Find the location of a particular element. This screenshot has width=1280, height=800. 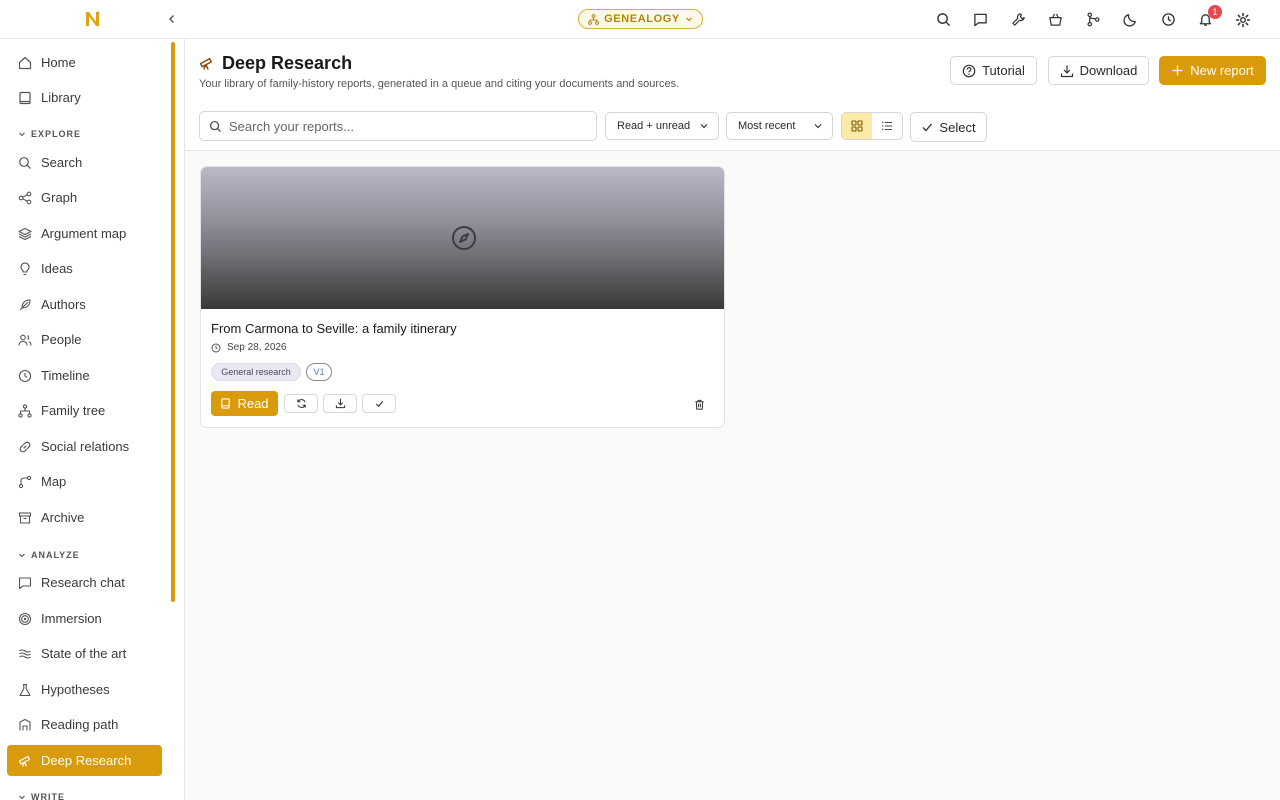

sidebar-item-label: Archive is located at coordinates (63, 517).